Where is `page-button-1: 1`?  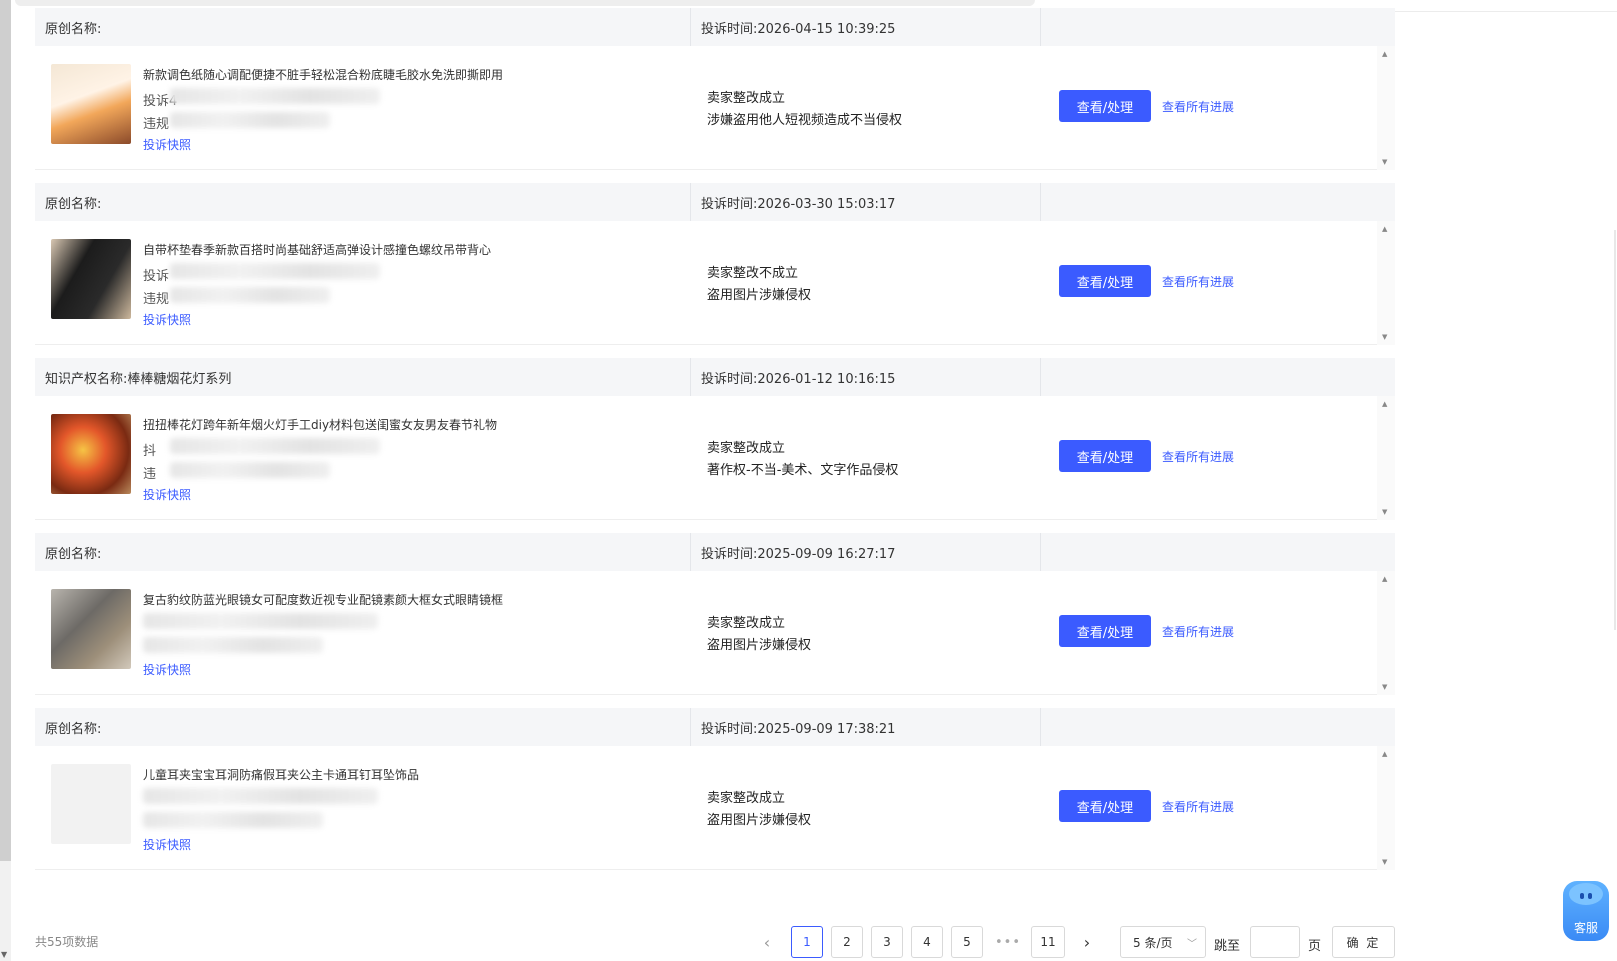 page-button-1: 1 is located at coordinates (807, 942).